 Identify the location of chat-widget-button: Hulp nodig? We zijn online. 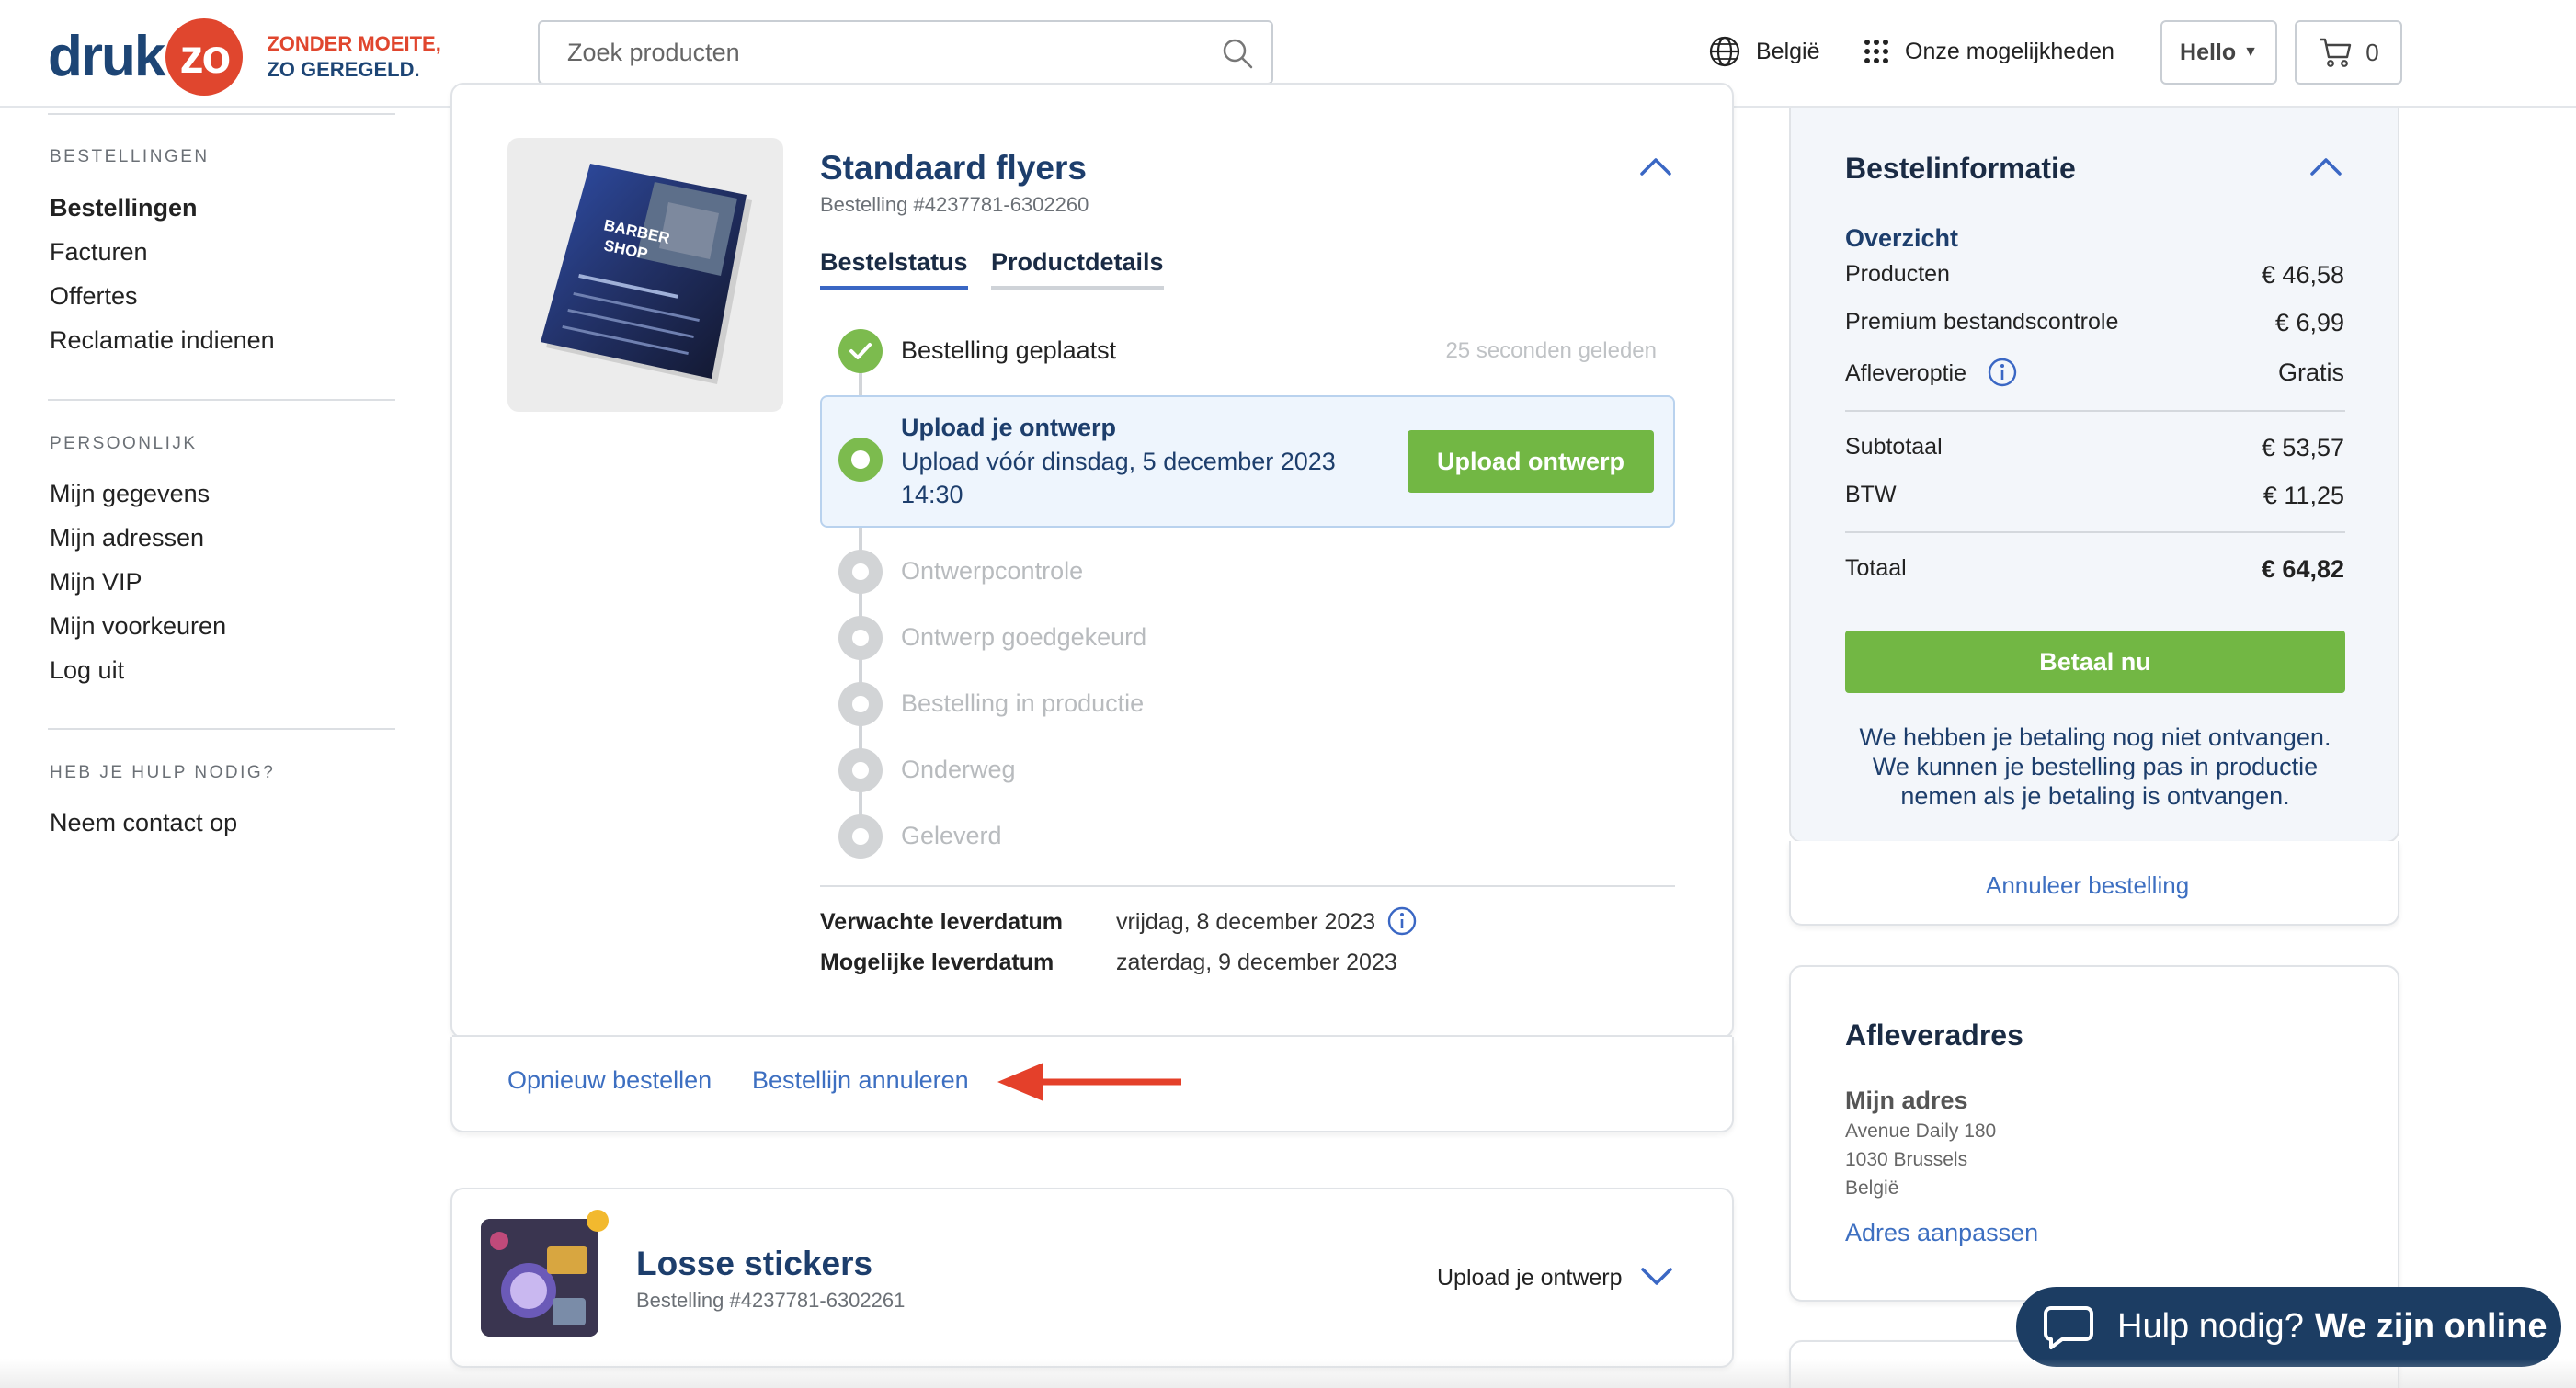
(2288, 1327).